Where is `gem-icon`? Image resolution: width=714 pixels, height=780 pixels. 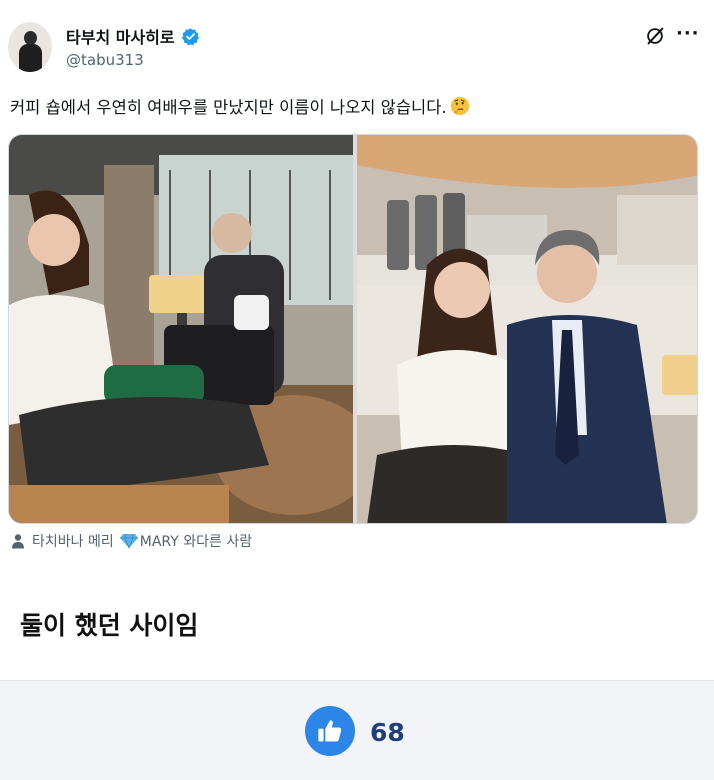 gem-icon is located at coordinates (128, 541).